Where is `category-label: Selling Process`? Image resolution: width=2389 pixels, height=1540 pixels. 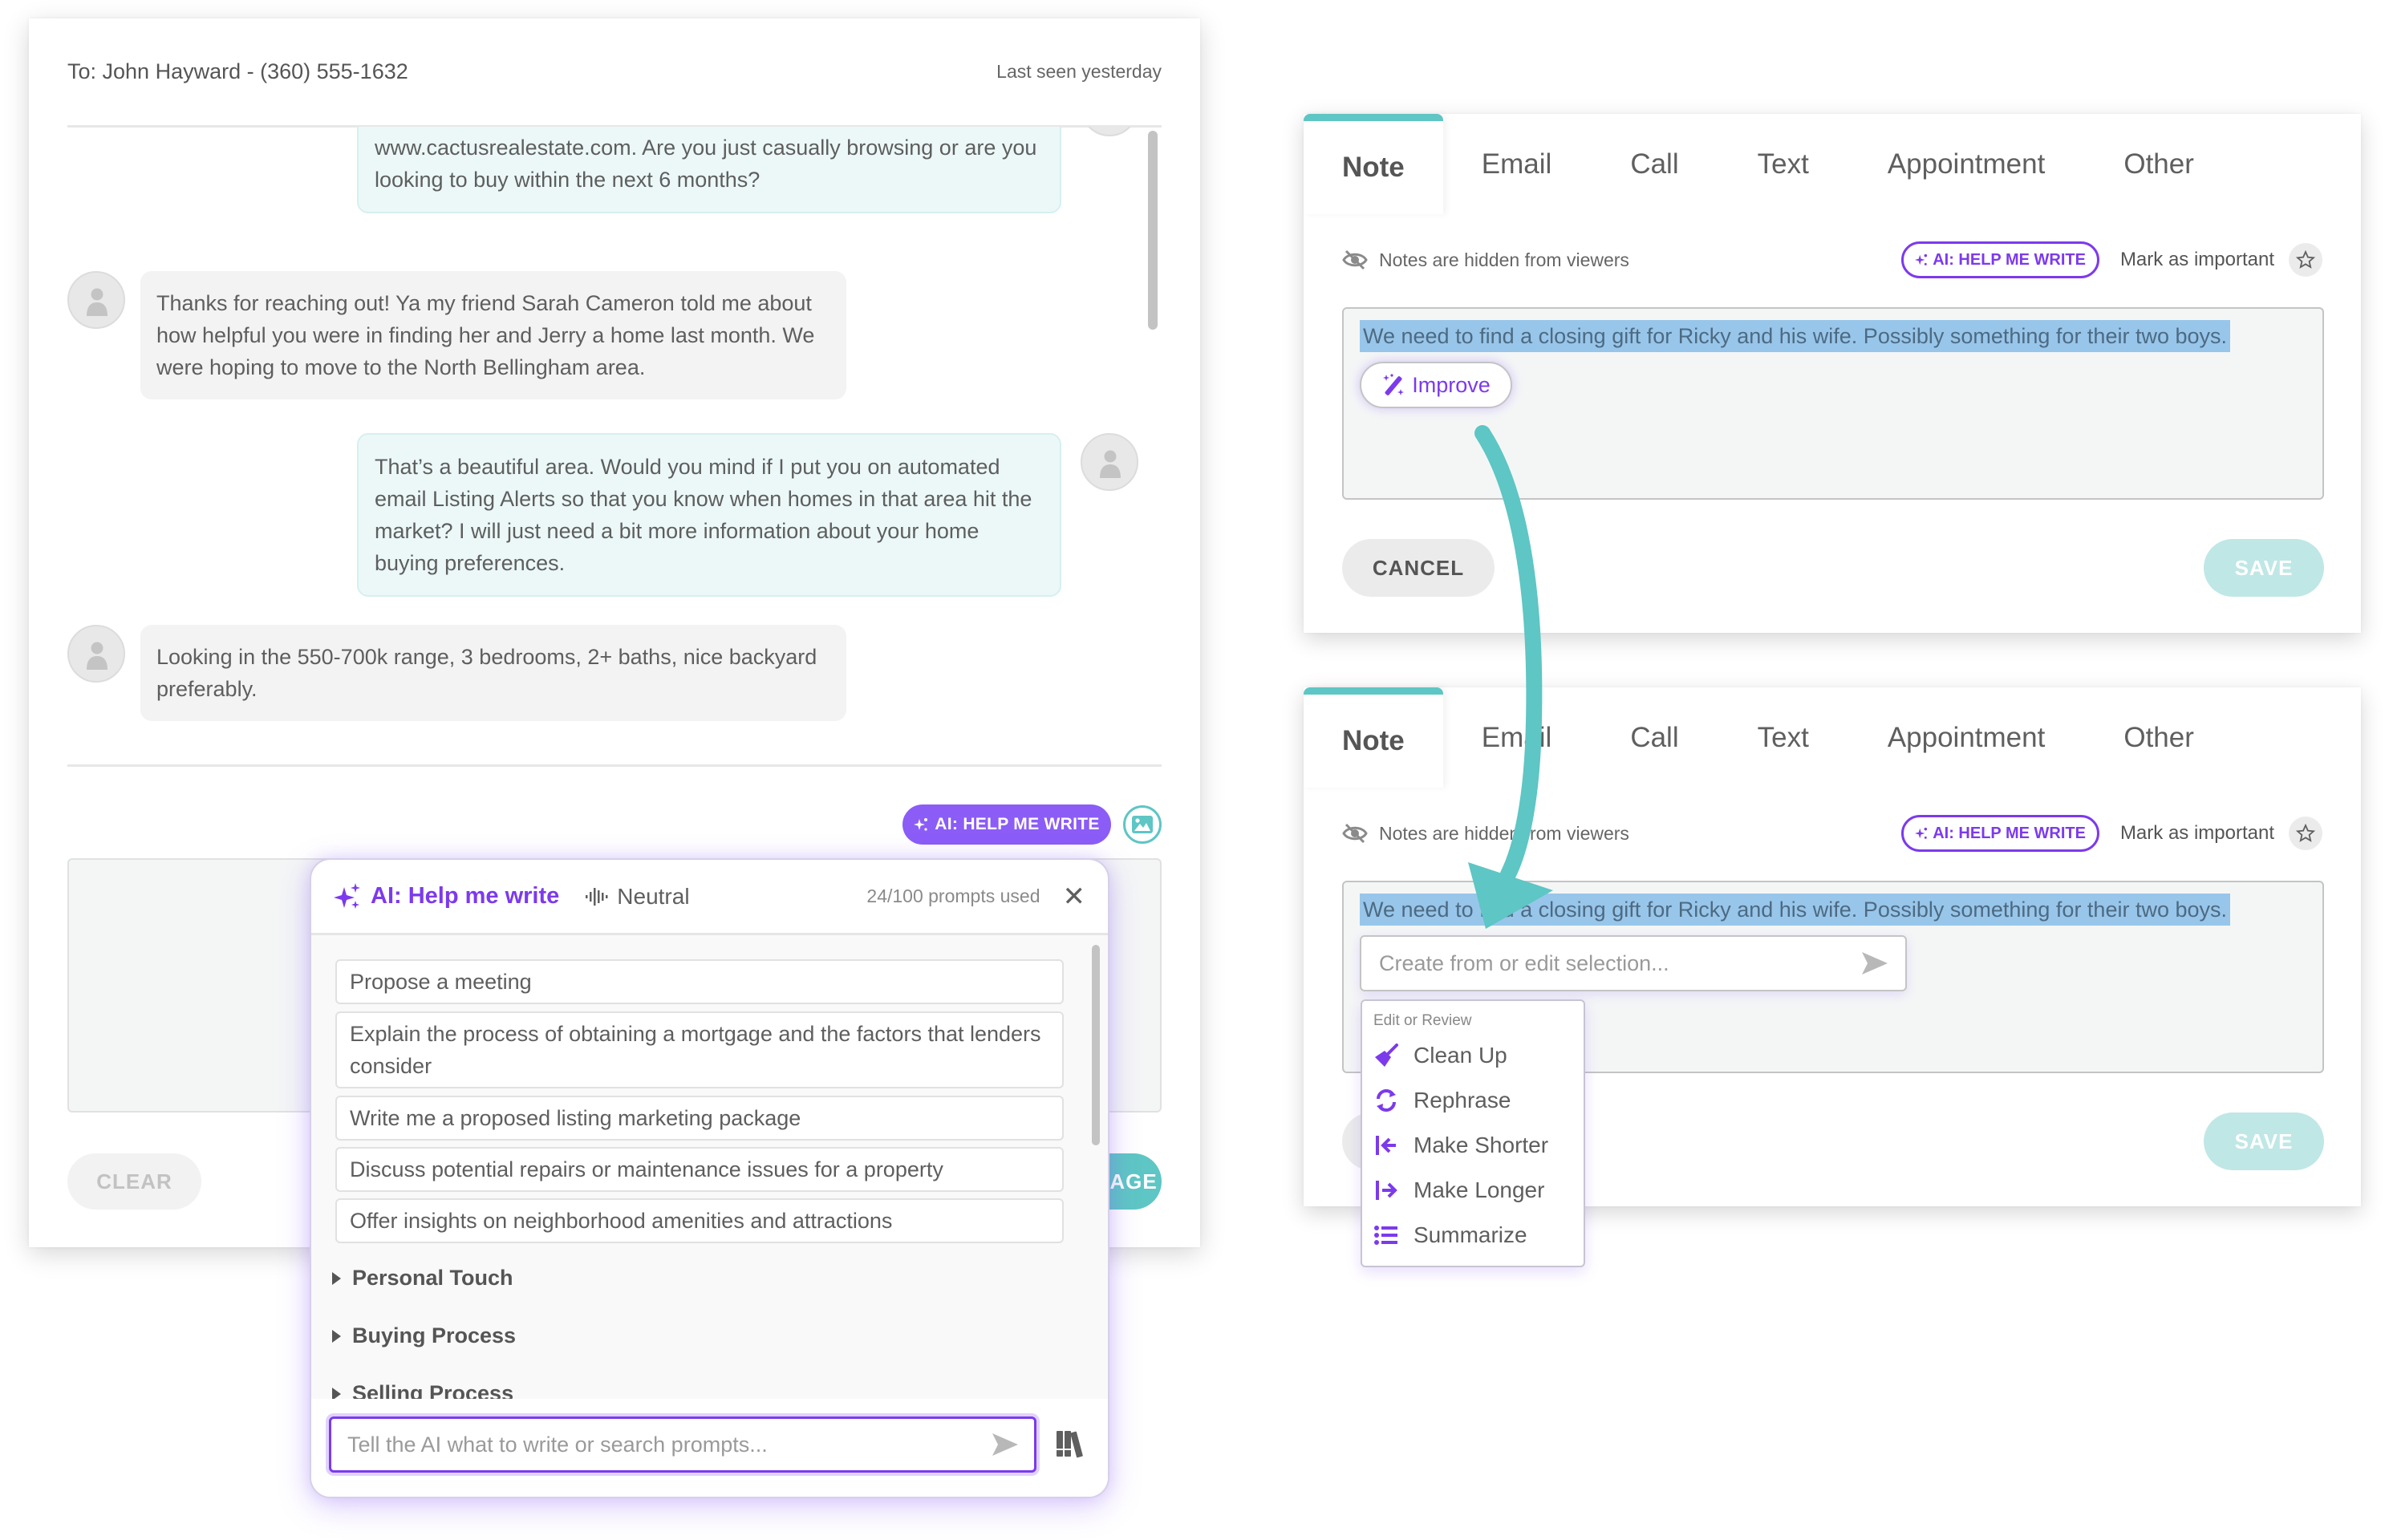 category-label: Selling Process is located at coordinates (433, 1390).